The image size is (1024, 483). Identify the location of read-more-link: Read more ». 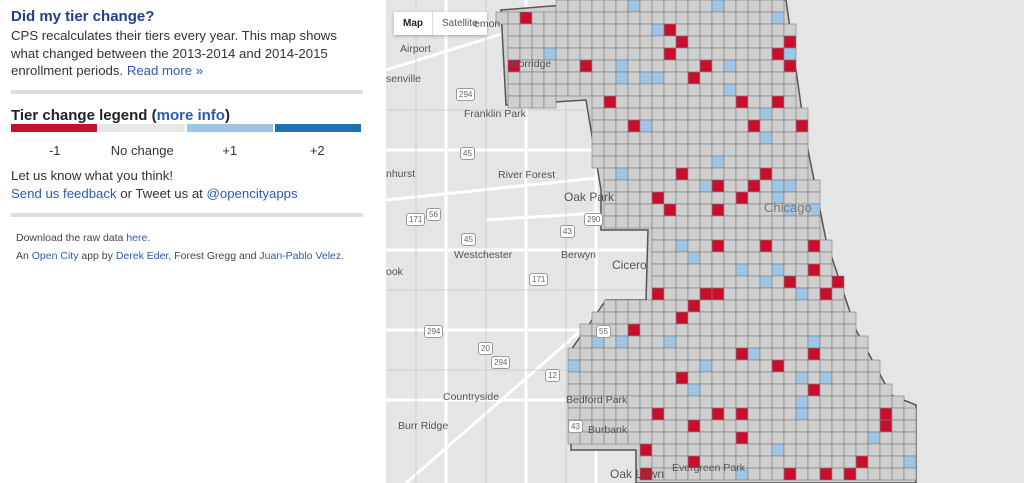
(165, 70).